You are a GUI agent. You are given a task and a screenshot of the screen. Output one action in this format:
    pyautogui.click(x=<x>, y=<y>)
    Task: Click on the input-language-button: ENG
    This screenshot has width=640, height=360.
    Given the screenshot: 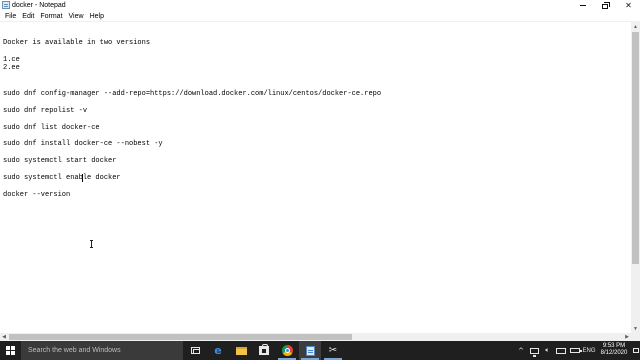 What is the action you would take?
    pyautogui.click(x=589, y=350)
    